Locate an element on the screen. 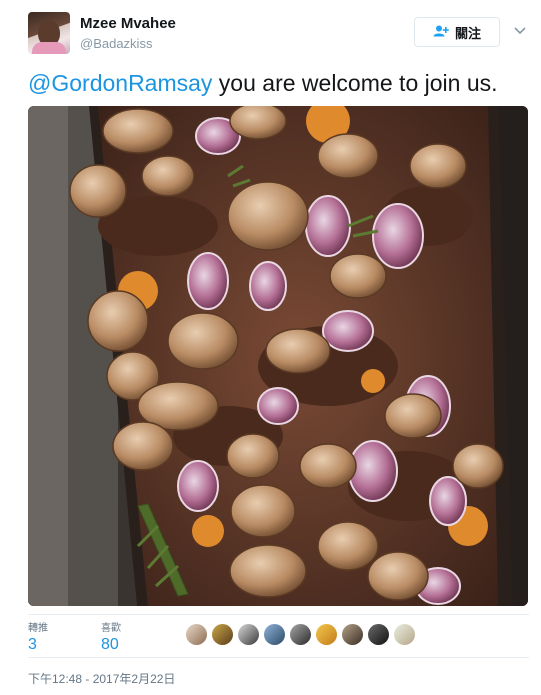 The width and height of the screenshot is (541, 695). tweet-body: you are welcome to join us. is located at coordinates (355, 83).